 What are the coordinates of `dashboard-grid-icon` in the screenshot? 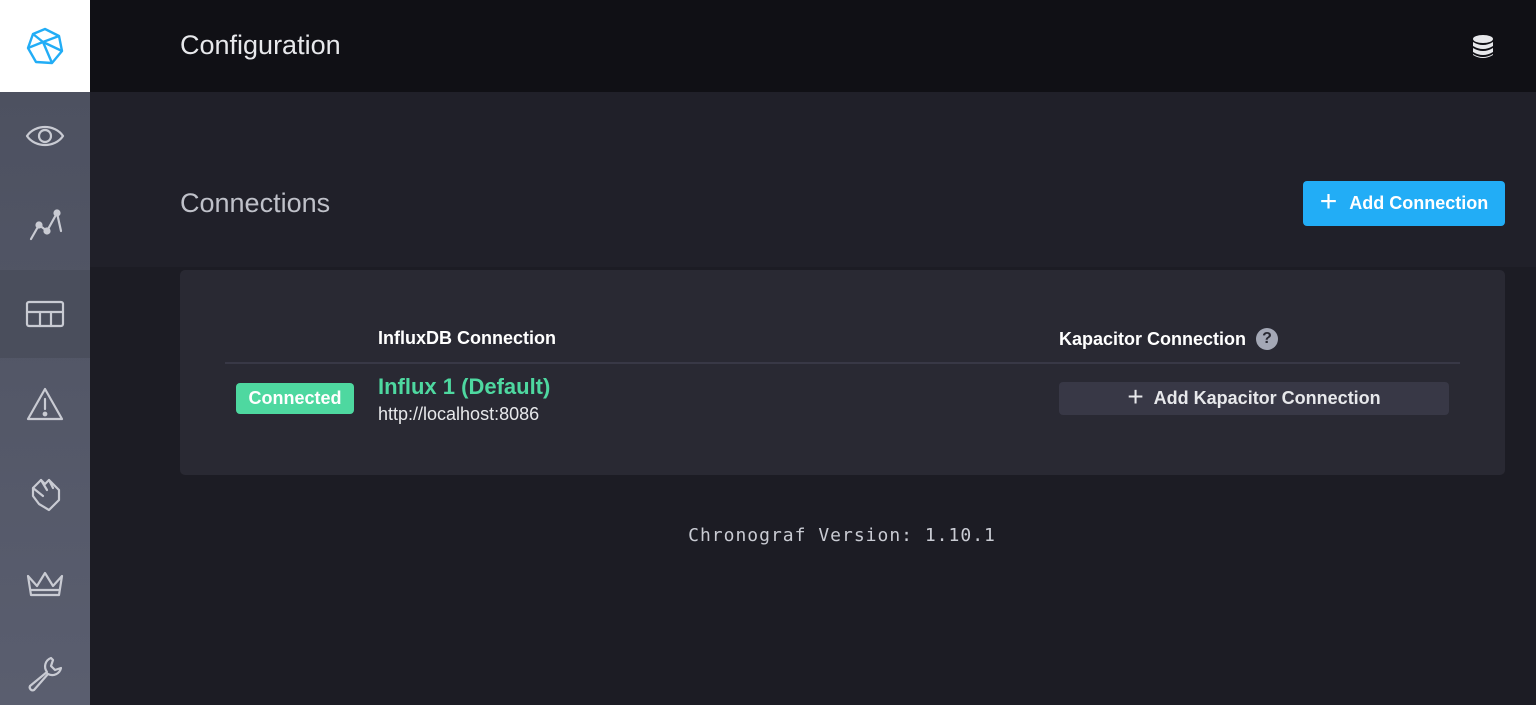 It's located at (45, 314).